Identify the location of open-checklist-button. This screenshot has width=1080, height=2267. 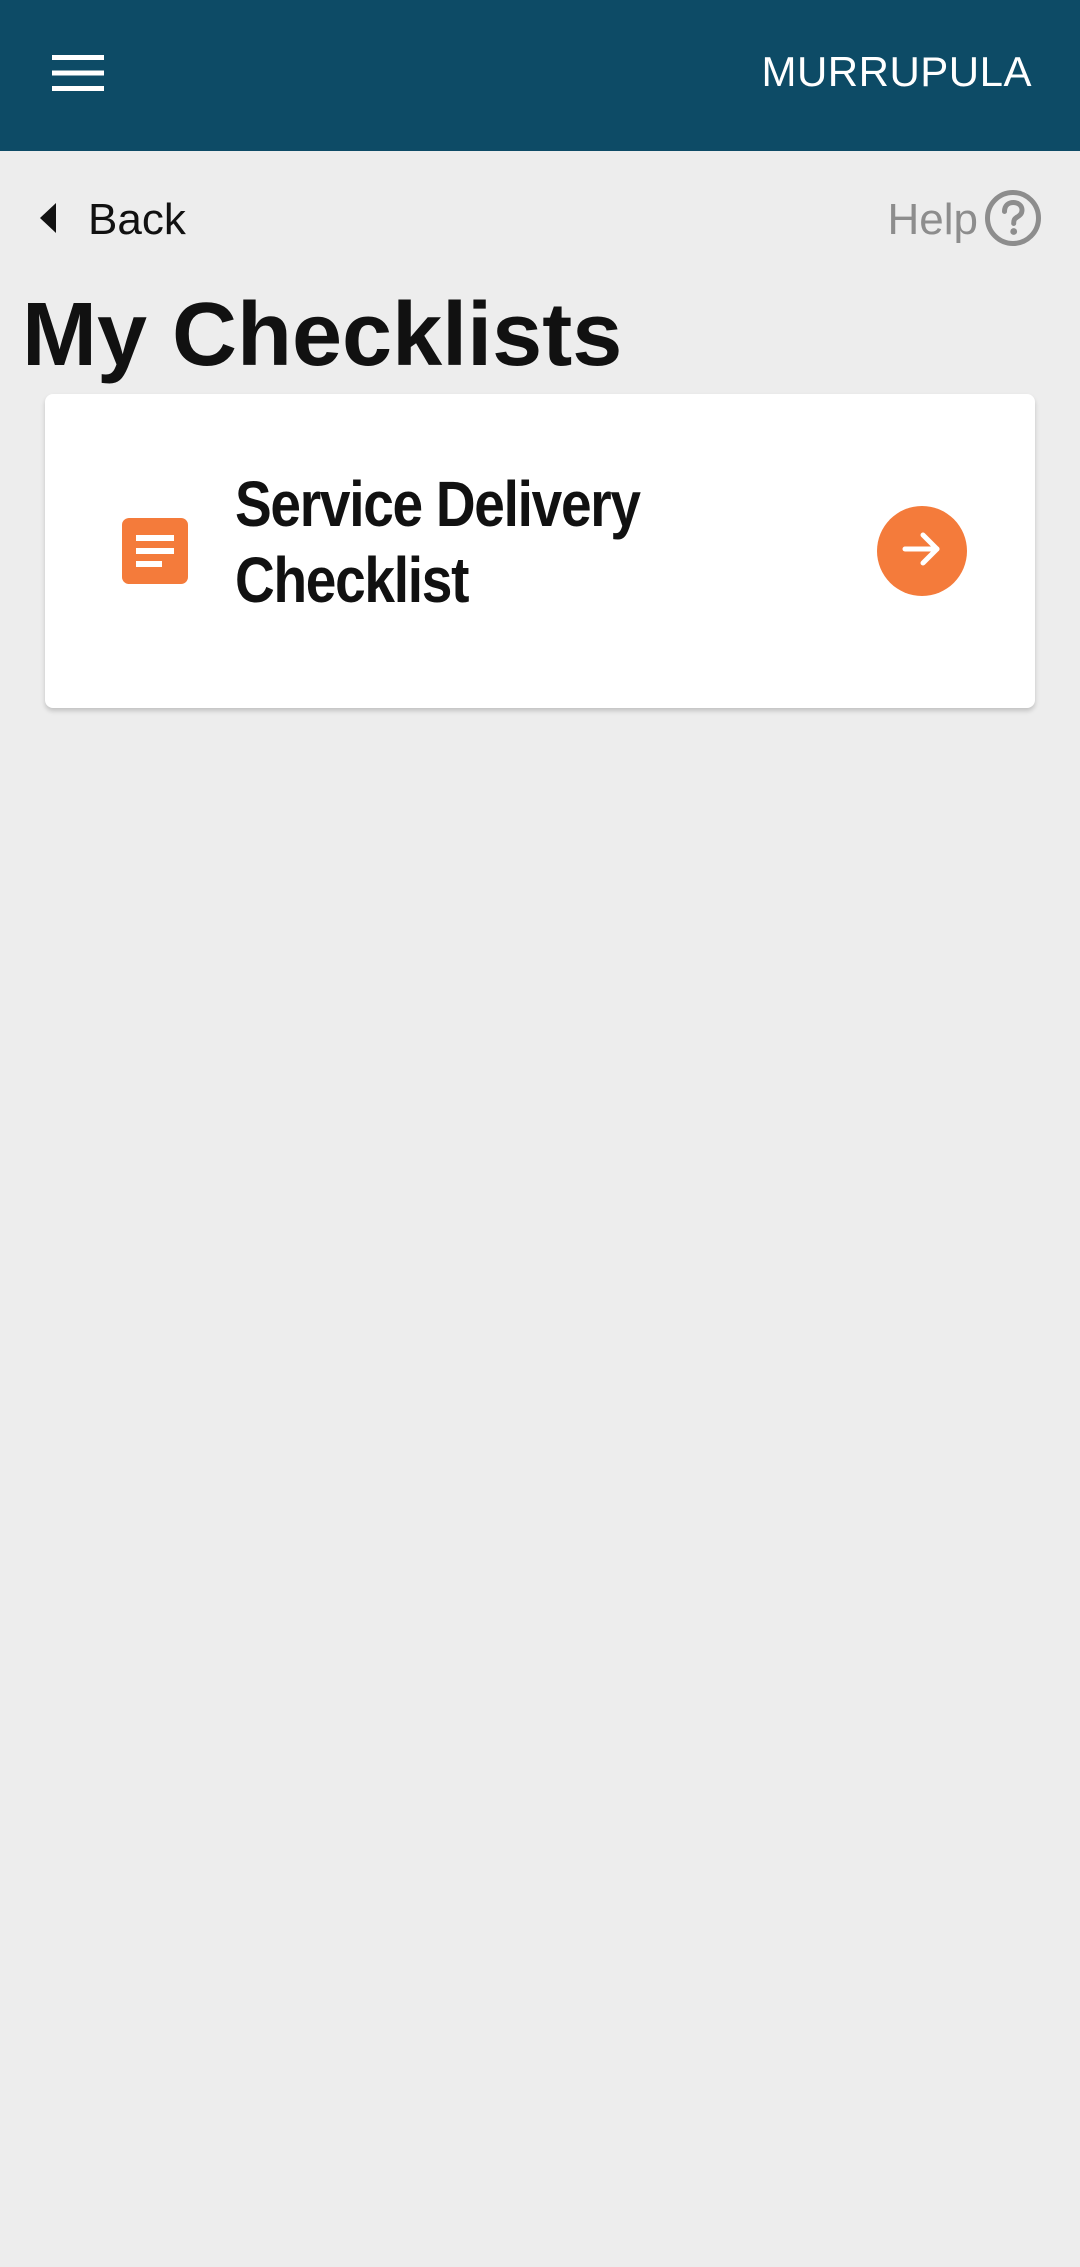
(922, 551).